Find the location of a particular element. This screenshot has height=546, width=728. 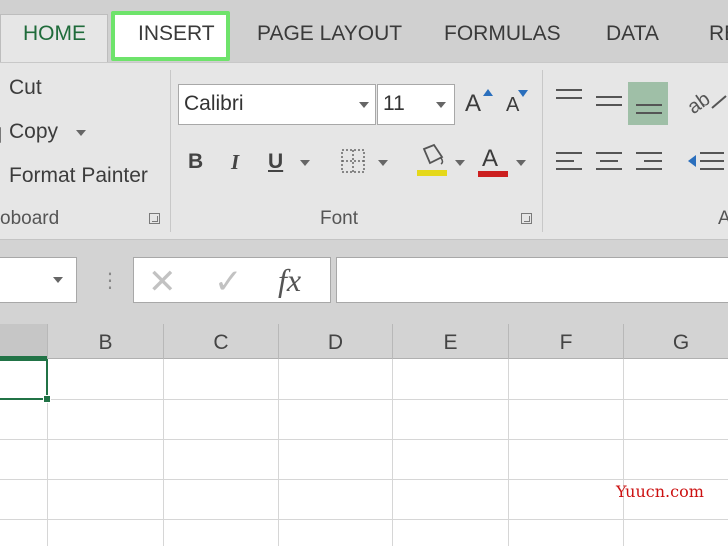

font-color-swatch is located at coordinates (493, 174).